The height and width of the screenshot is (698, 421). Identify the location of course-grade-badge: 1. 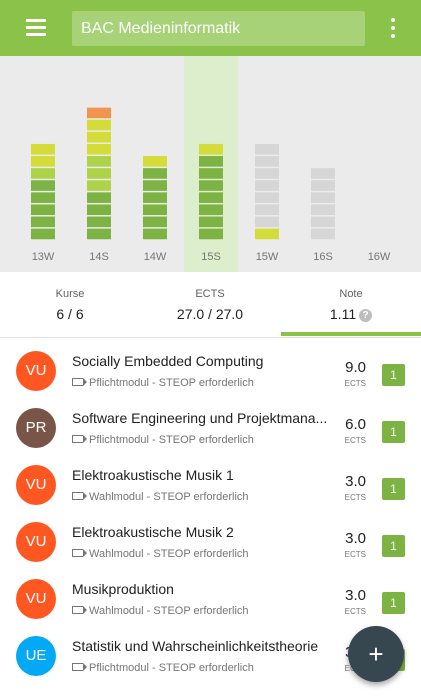
(393, 375).